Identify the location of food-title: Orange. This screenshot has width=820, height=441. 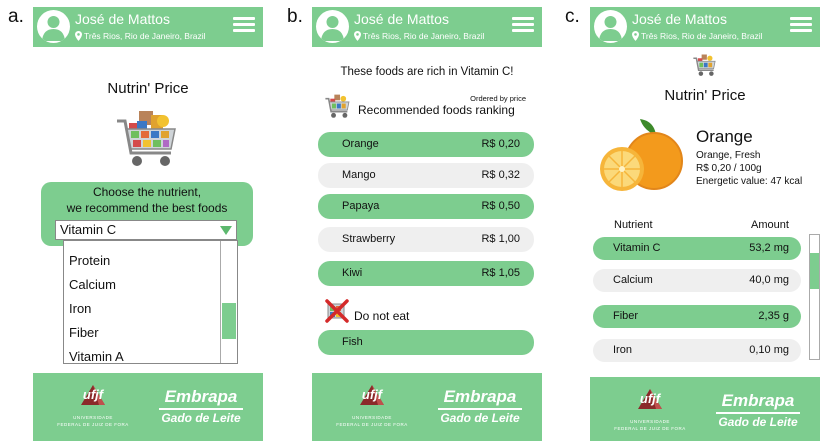
(724, 136).